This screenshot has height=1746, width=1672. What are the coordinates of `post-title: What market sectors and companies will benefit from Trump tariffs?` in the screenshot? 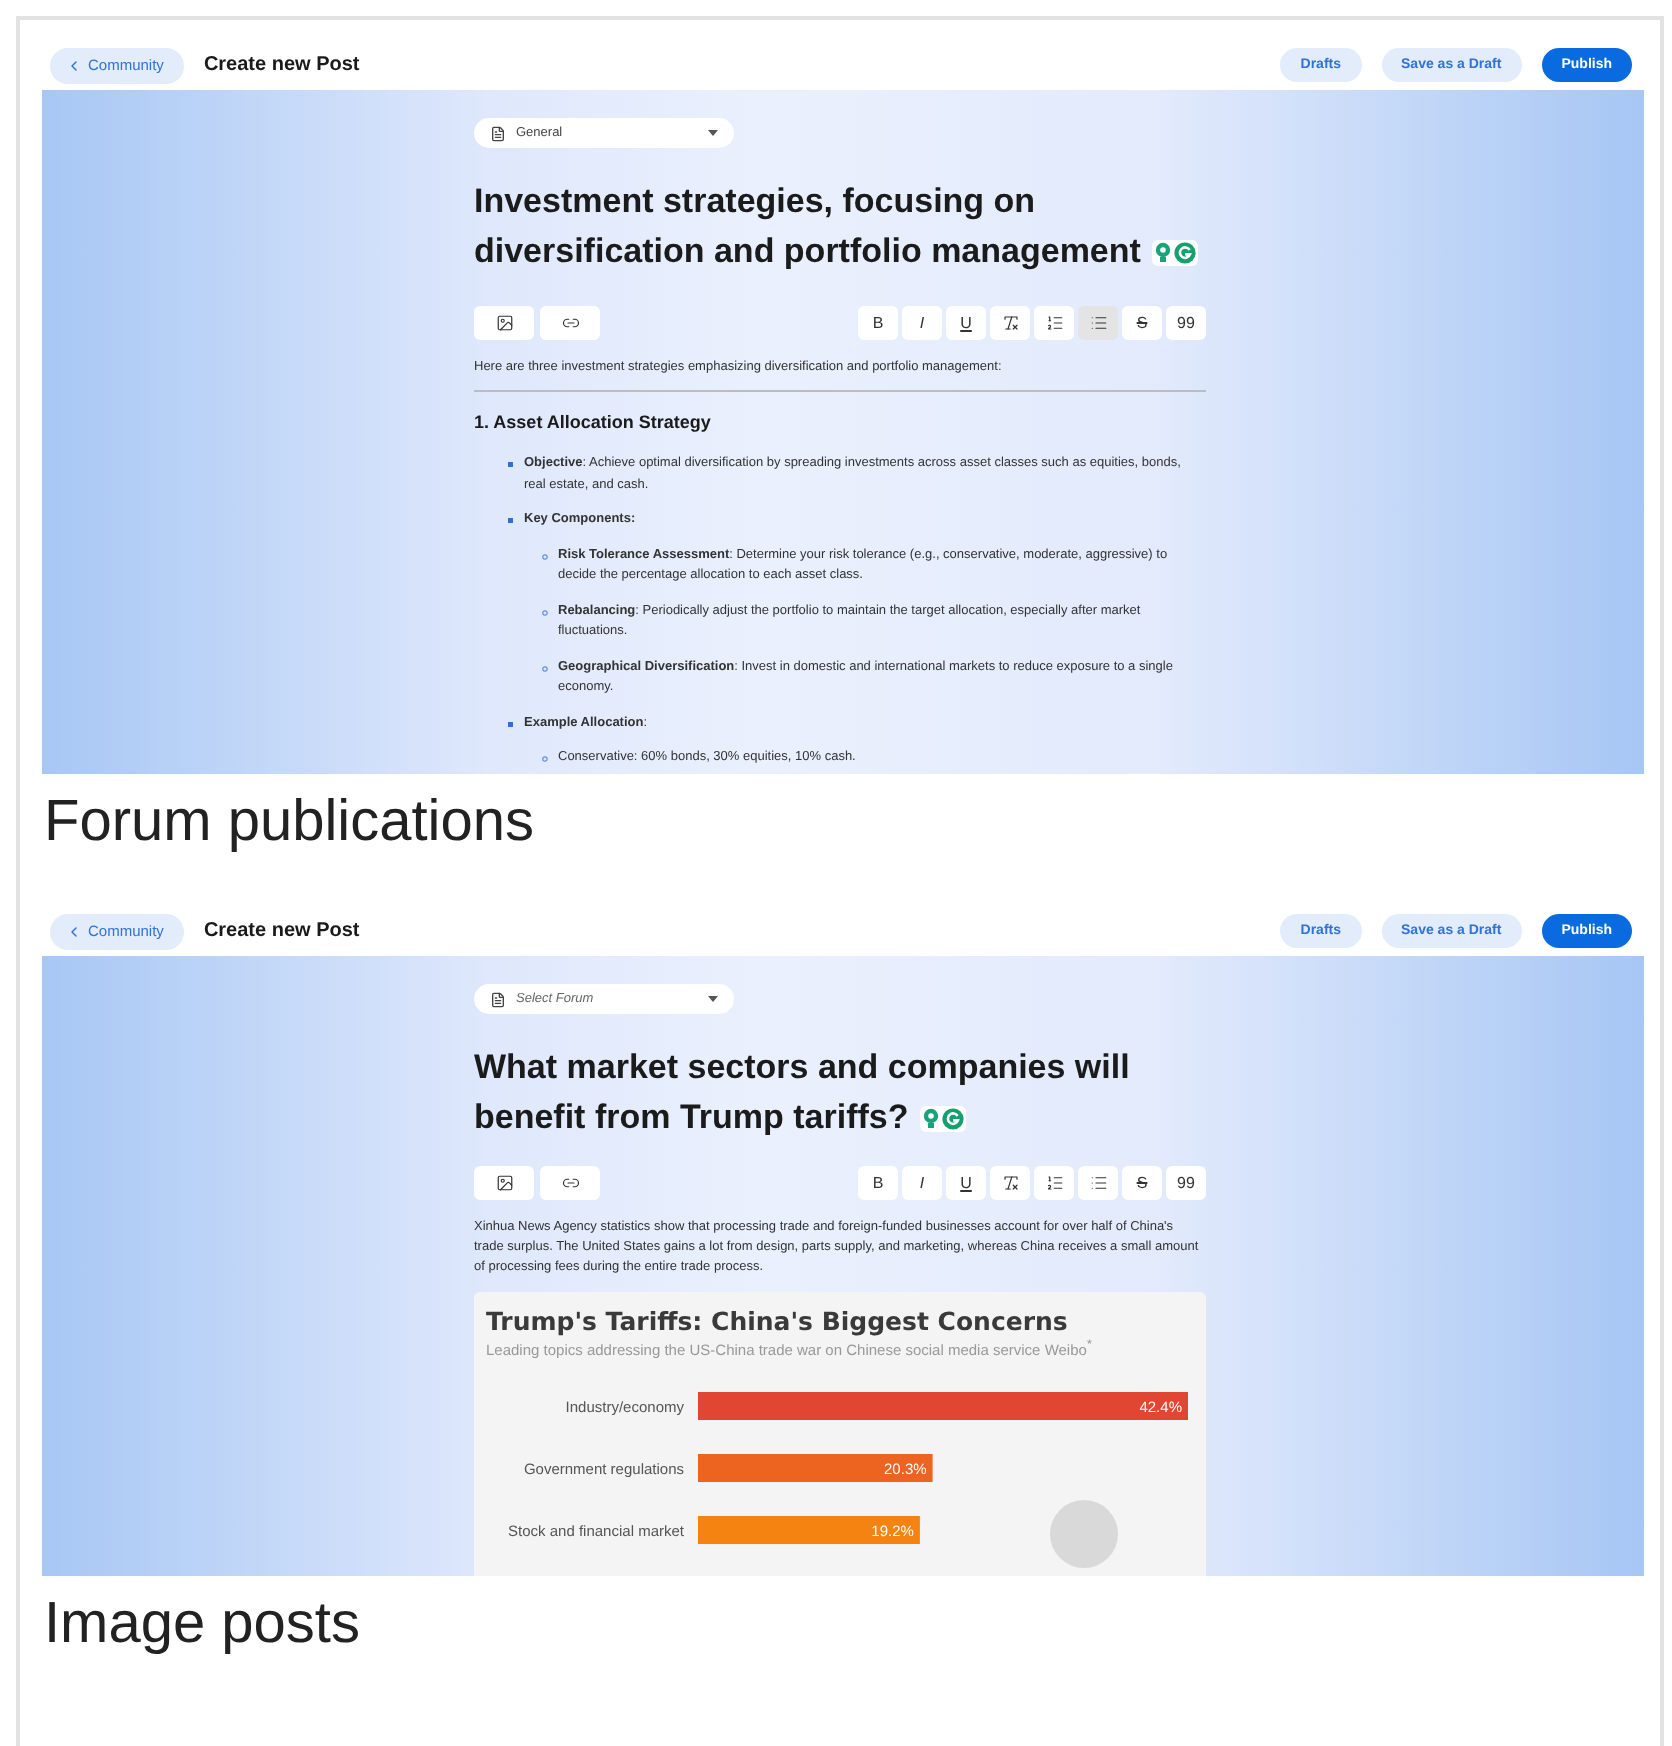 It's located at (803, 1093).